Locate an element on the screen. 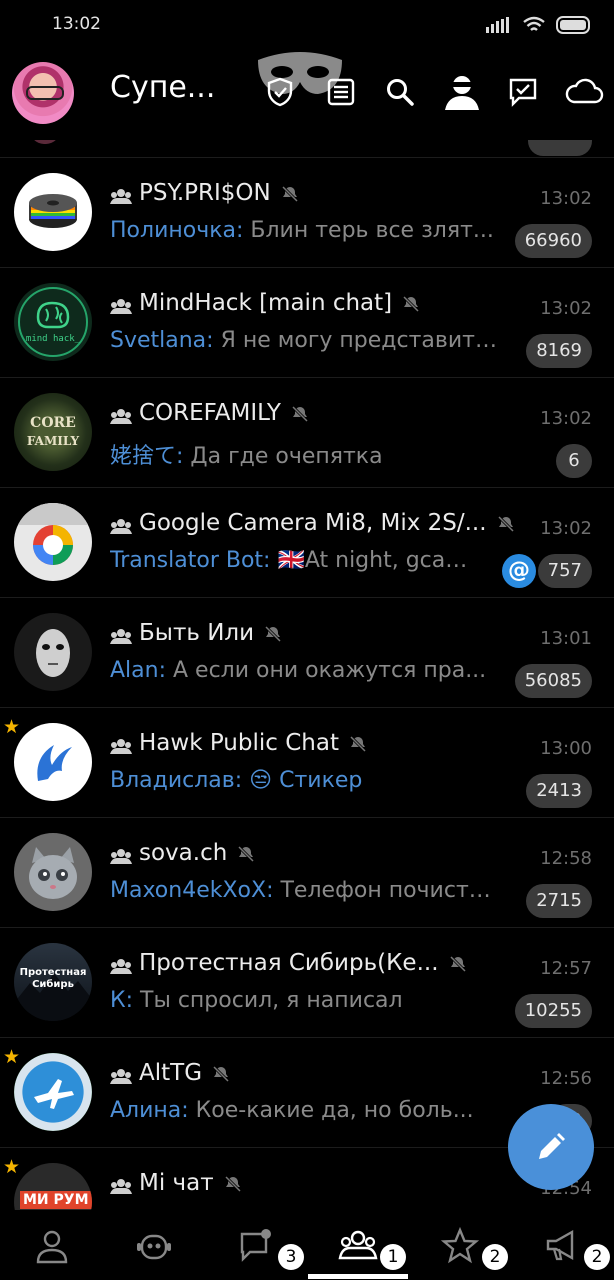  chat-sender: Translator Bot: is located at coordinates (190, 560).